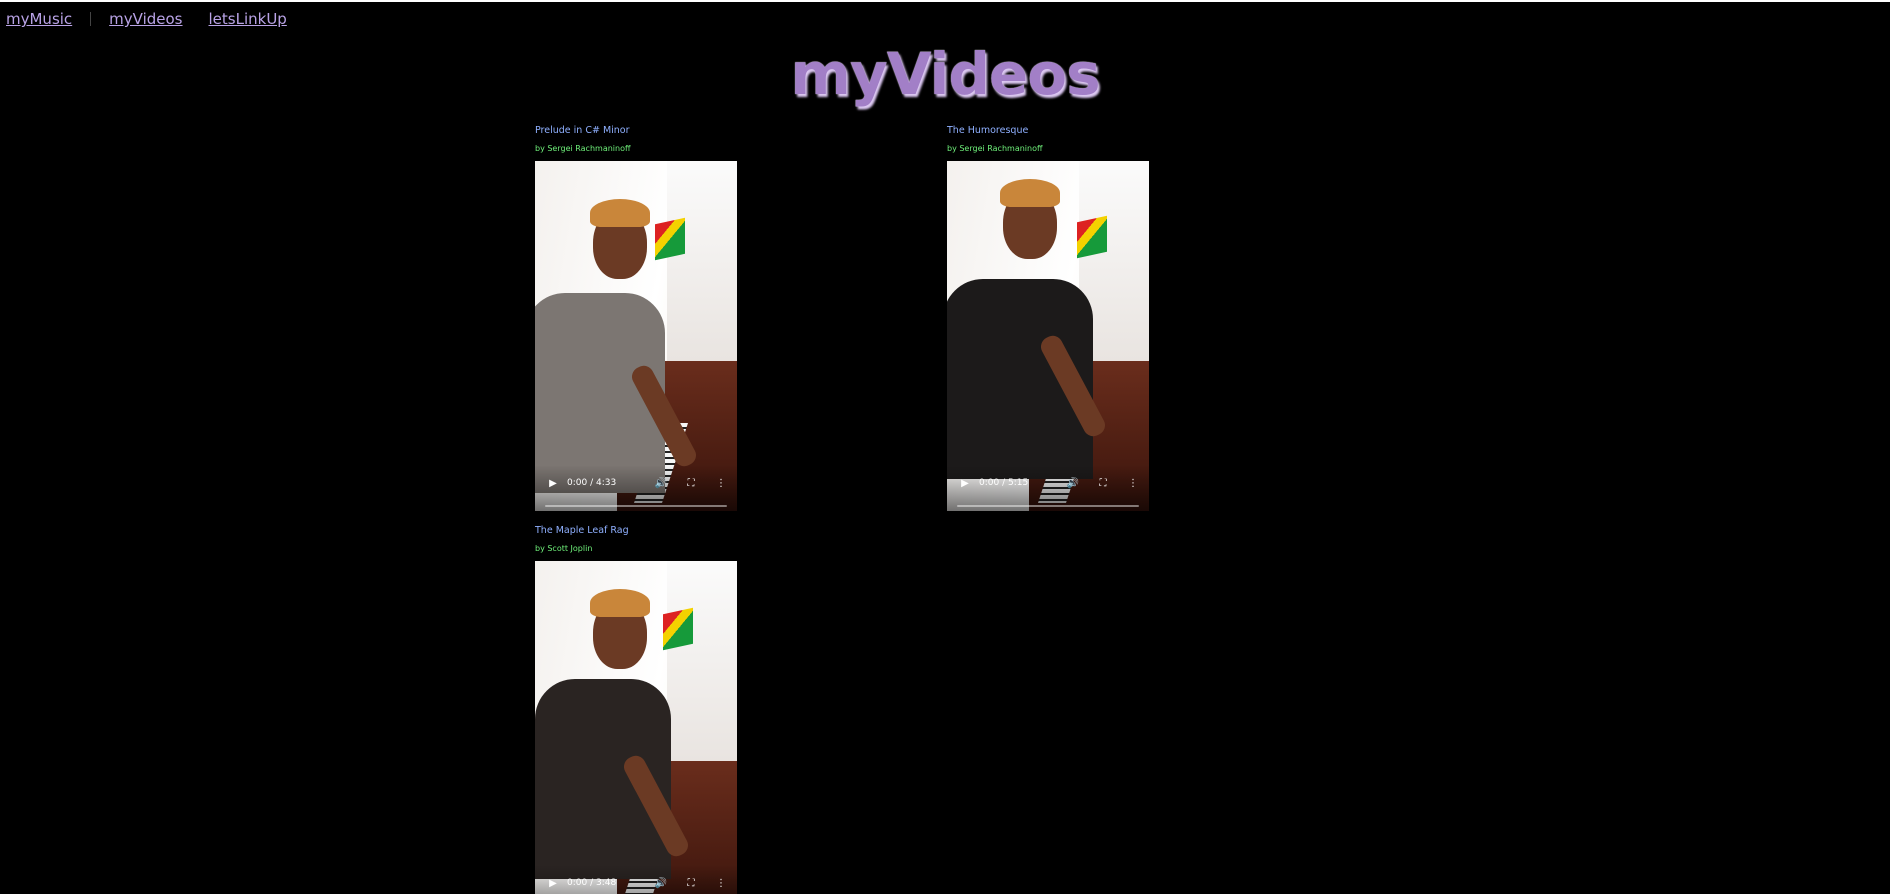  I want to click on video-player: ▶ 0:00 / 5:15 🔊 ⛶ ⋮, so click(1048, 336).